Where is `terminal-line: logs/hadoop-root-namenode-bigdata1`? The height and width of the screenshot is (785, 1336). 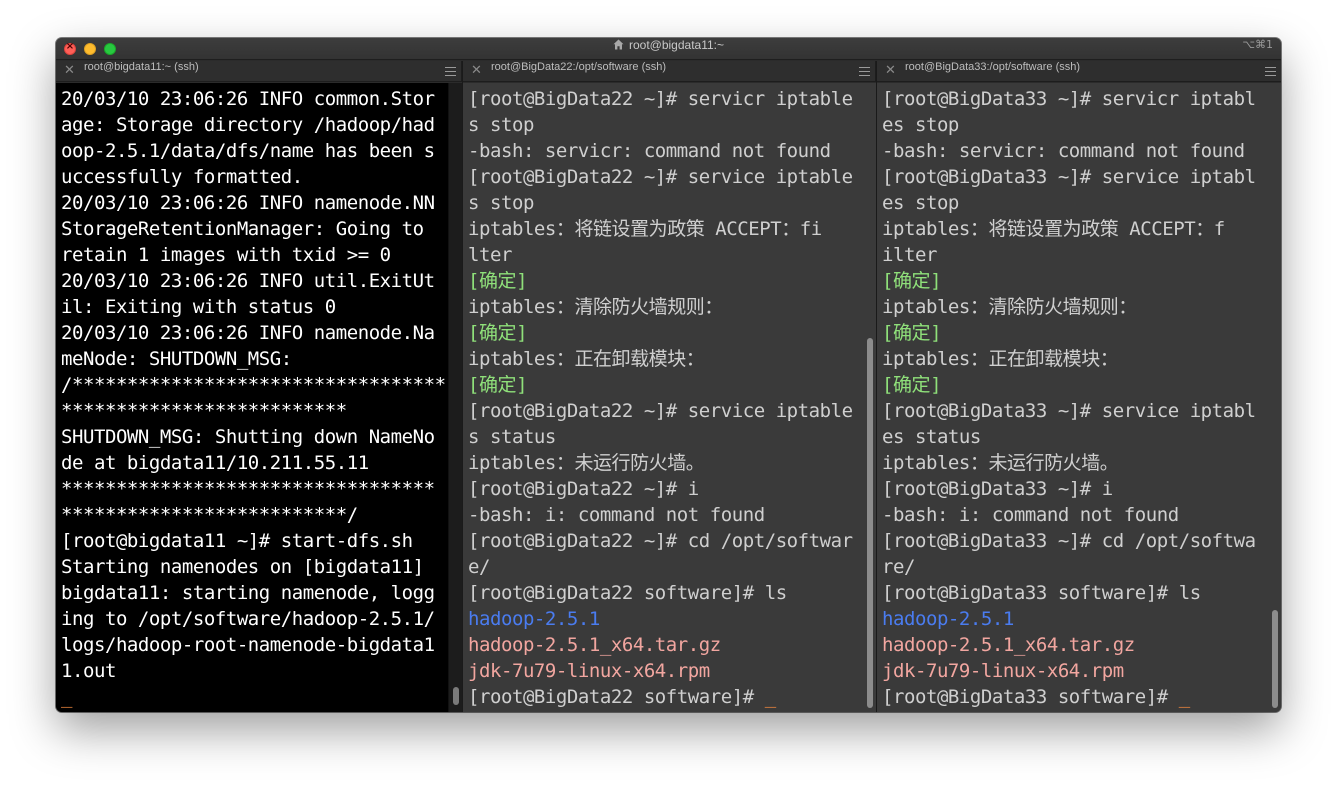
terminal-line: logs/hadoop-root-namenode-bigdata1 is located at coordinates (248, 645).